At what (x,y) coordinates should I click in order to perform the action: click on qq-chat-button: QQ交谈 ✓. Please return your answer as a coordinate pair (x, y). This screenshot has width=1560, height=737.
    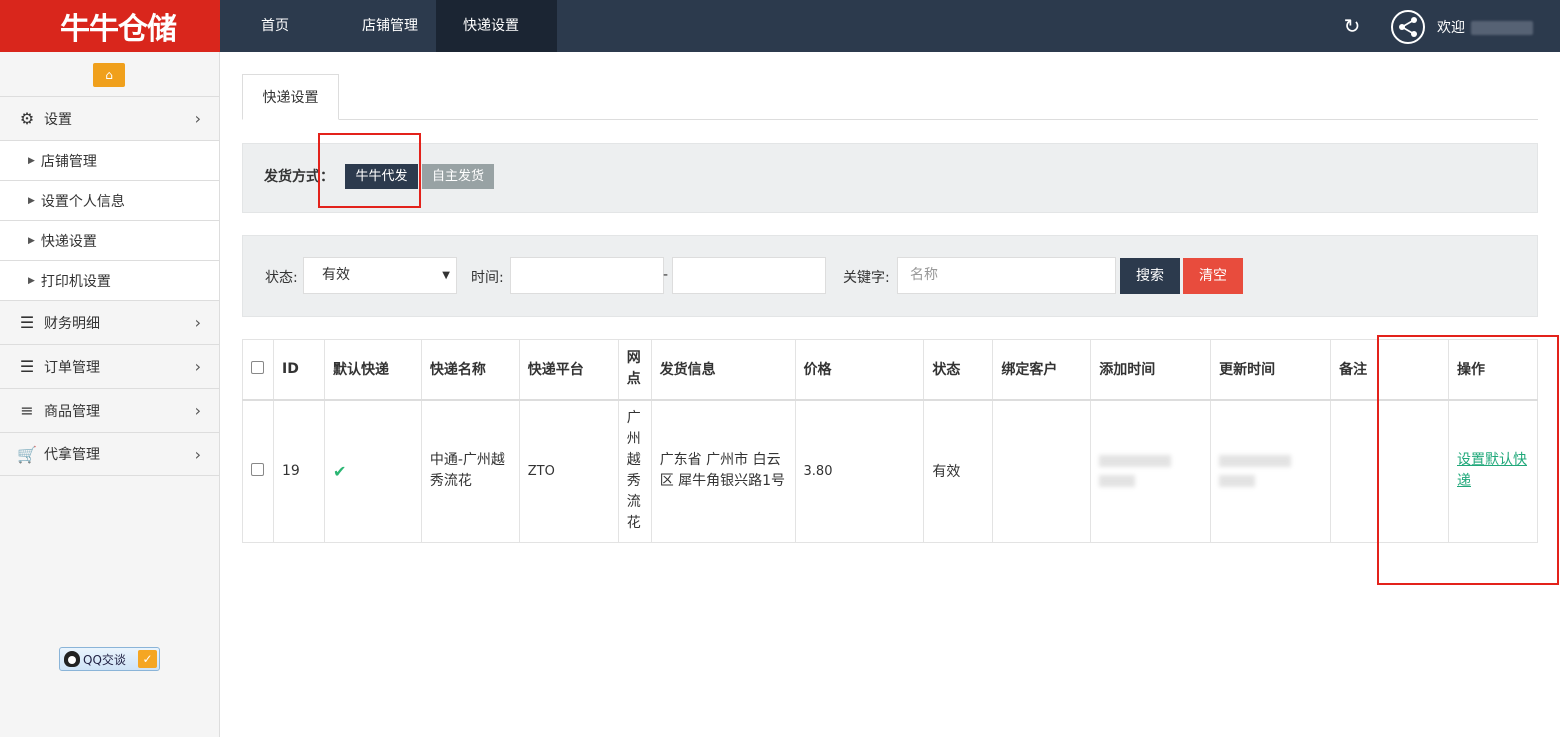
    Looking at the image, I should click on (109, 659).